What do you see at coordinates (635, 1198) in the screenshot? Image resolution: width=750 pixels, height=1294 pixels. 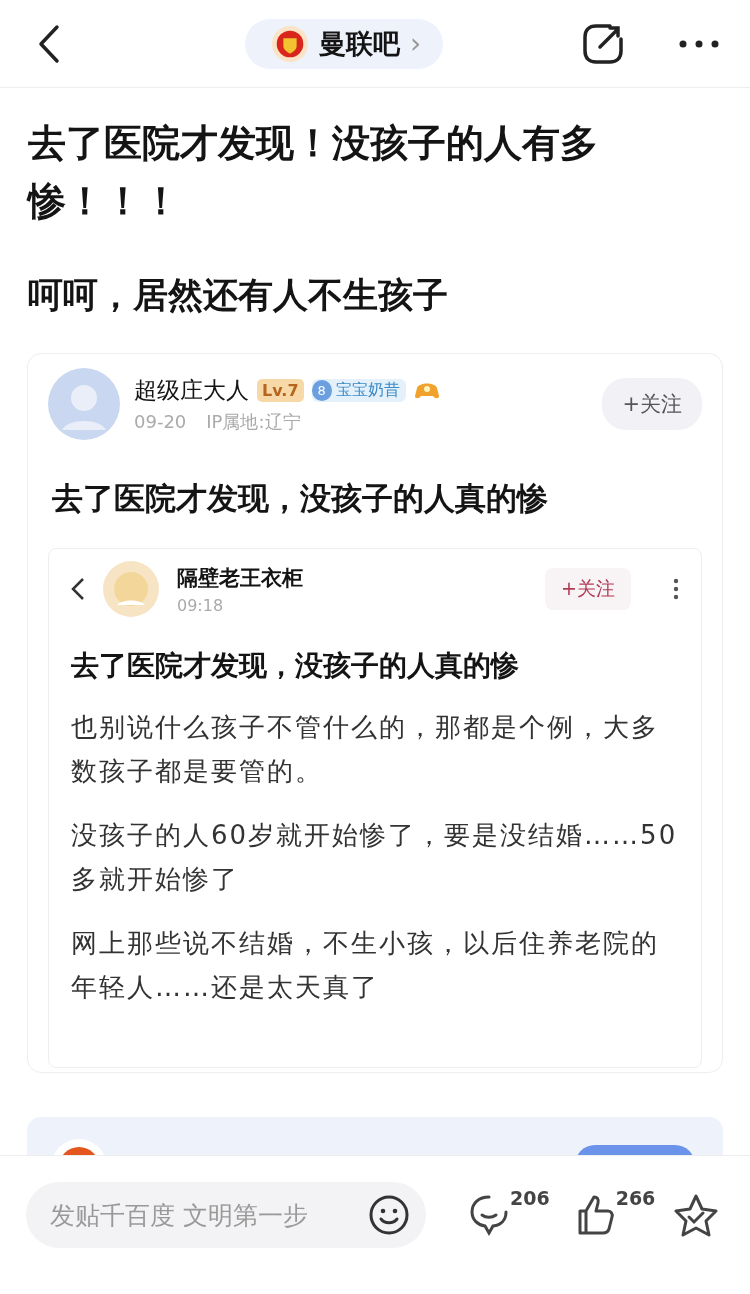 I see `like-count: 266` at bounding box center [635, 1198].